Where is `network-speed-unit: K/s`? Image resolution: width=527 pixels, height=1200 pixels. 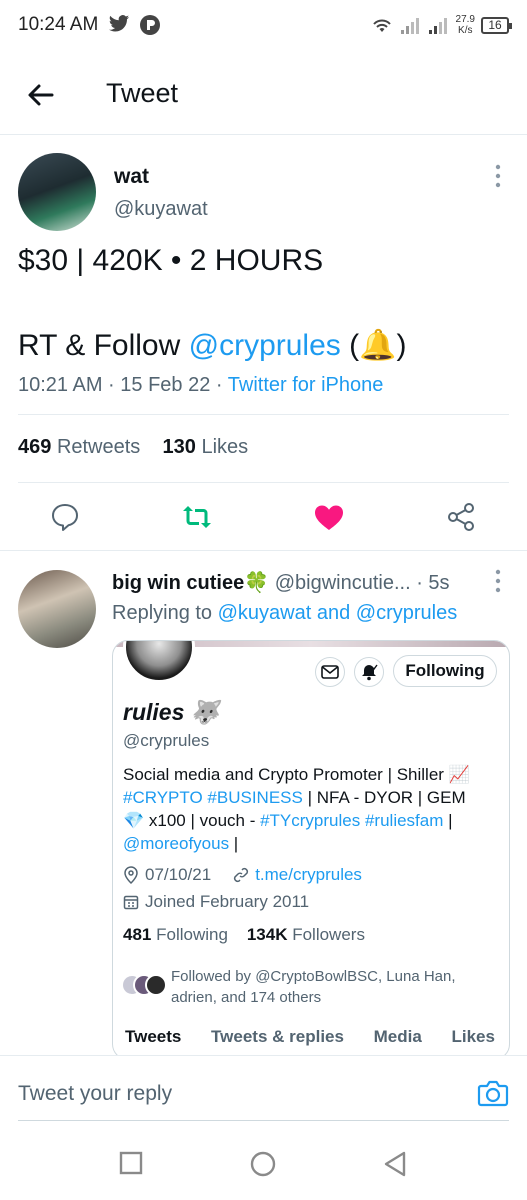
network-speed-unit: K/s is located at coordinates (465, 30).